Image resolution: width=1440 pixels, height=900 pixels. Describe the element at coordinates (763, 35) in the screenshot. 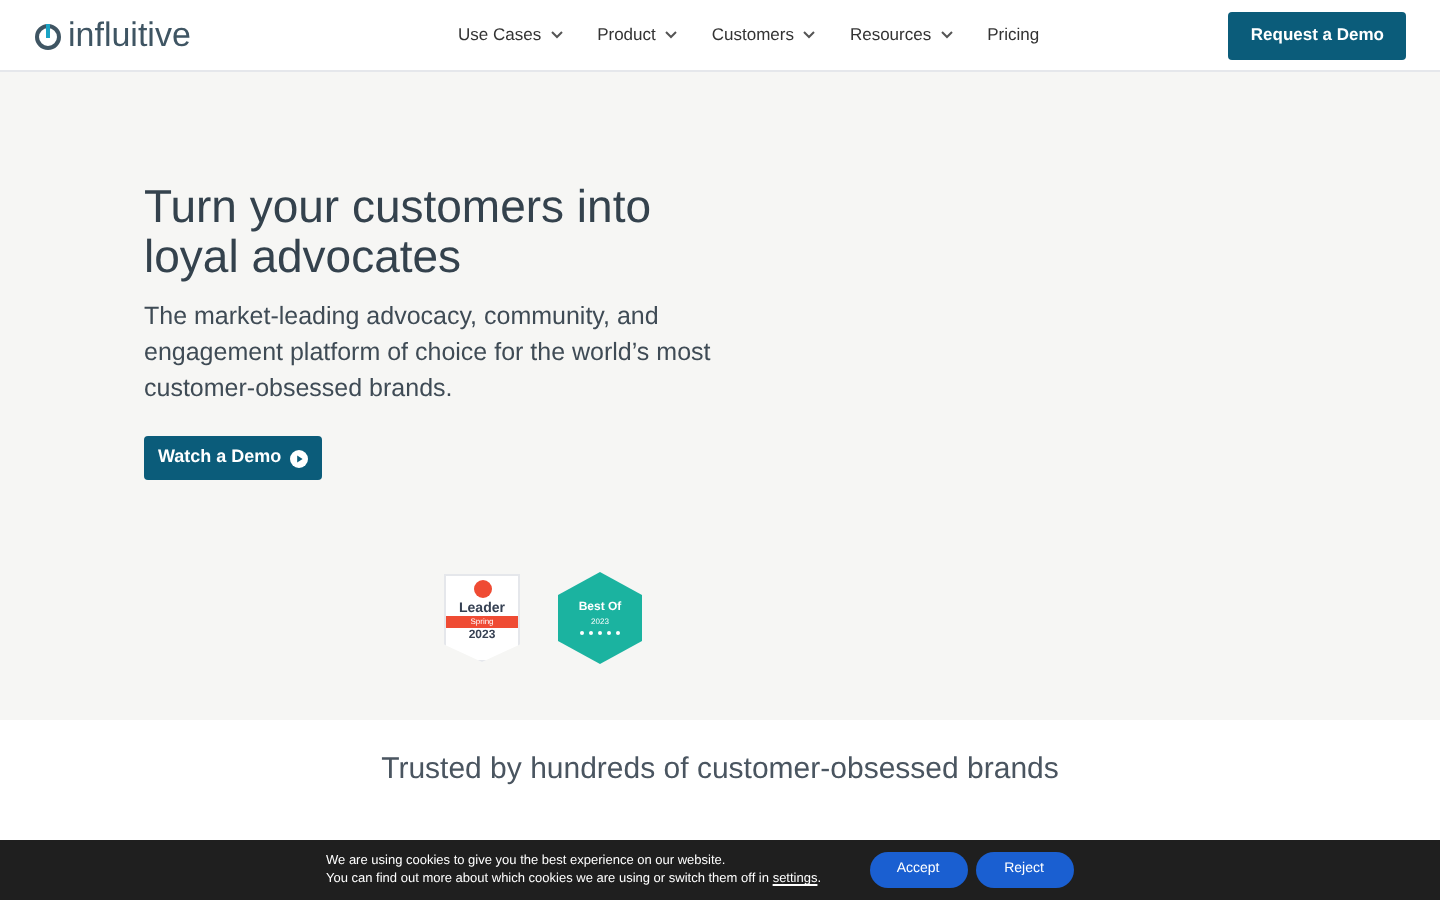

I see `nav-link: Customers` at that location.